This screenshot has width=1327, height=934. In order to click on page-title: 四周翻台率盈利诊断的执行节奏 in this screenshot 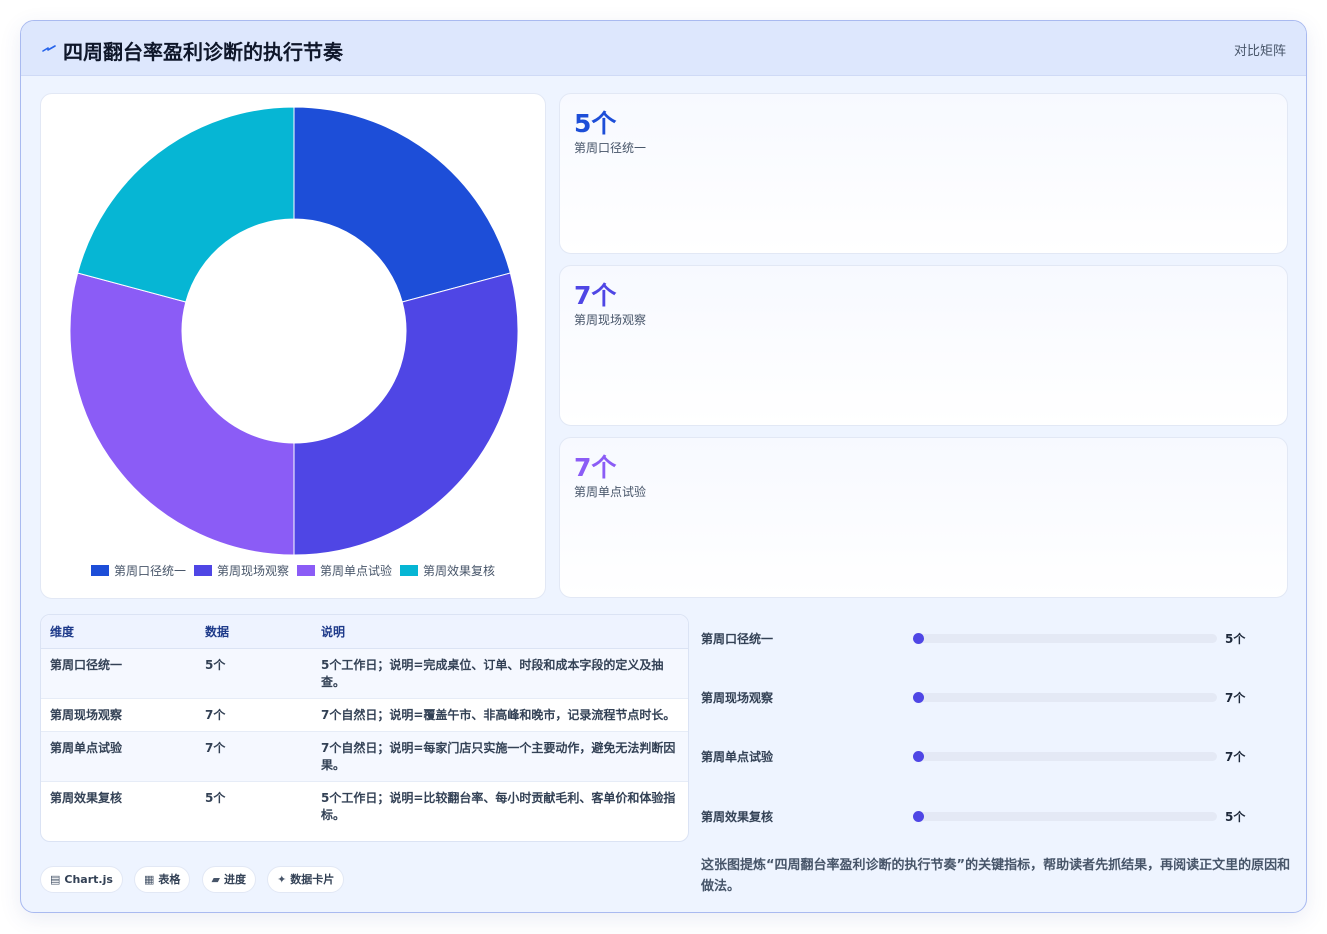, I will do `click(203, 52)`.